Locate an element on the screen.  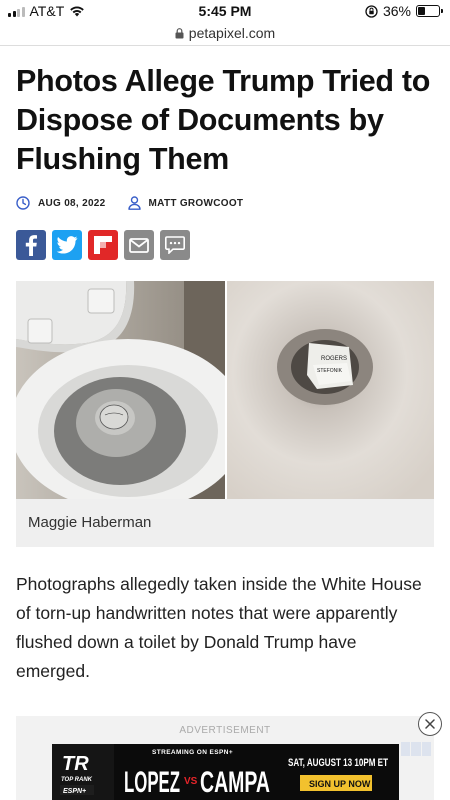
date-text: AUG 08, 2022 is located at coordinates (72, 203).